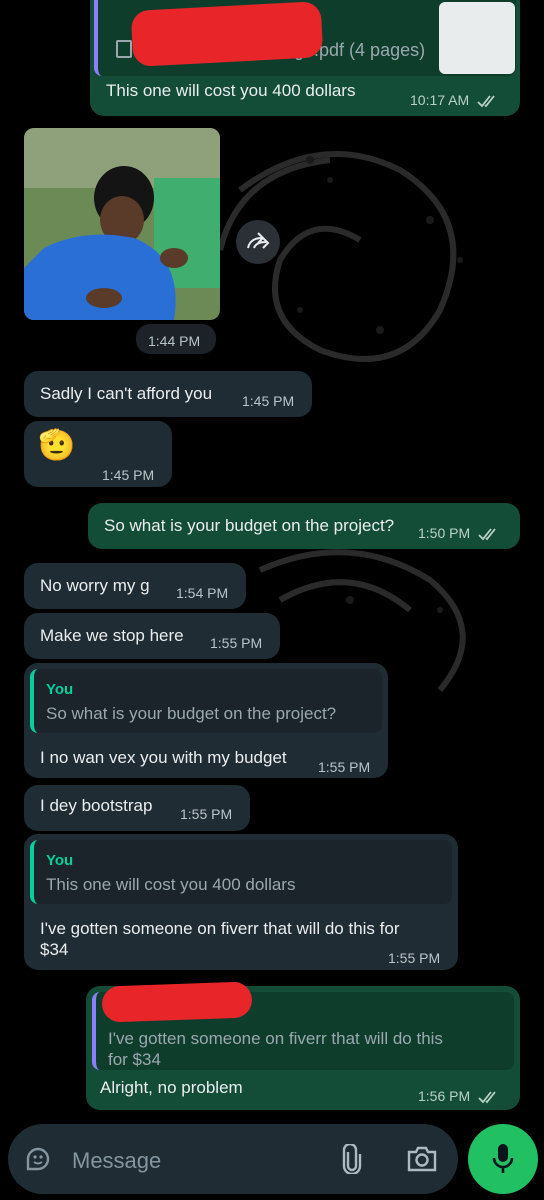 This screenshot has width=544, height=1200. I want to click on quote-text: This one will cost you 400 dollars, so click(171, 884).